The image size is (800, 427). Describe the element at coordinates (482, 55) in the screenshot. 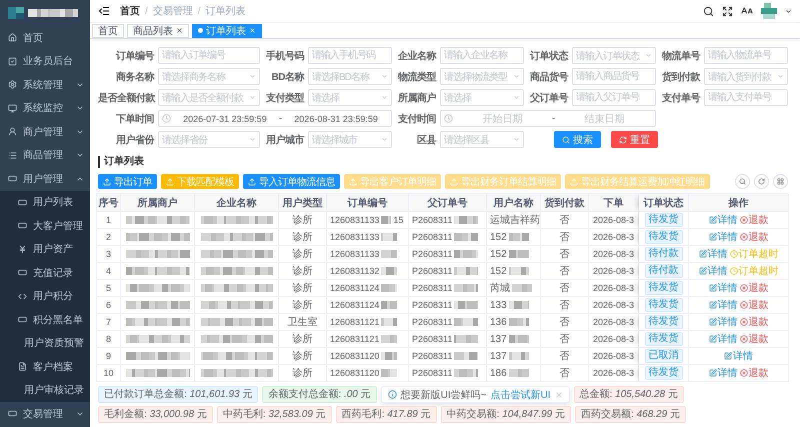

I see `input-field: 请输入企业名称` at that location.